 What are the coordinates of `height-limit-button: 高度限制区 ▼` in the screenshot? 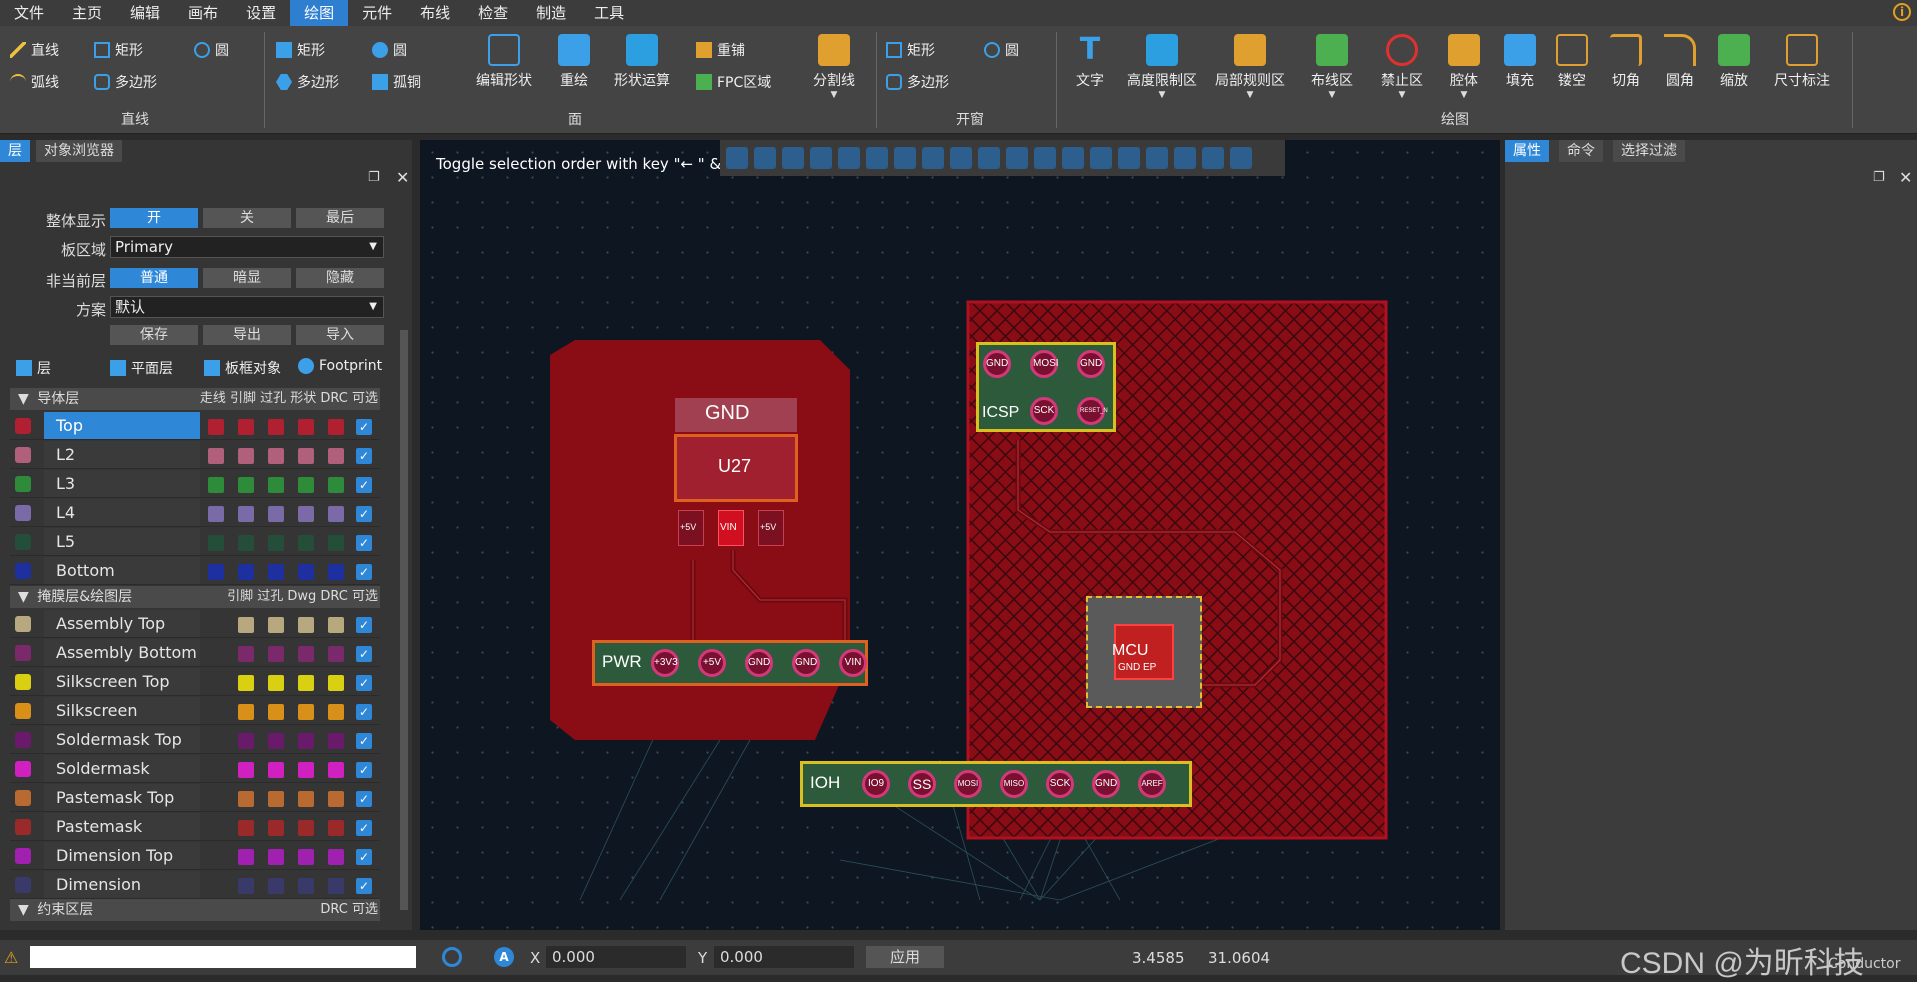 It's located at (1162, 67).